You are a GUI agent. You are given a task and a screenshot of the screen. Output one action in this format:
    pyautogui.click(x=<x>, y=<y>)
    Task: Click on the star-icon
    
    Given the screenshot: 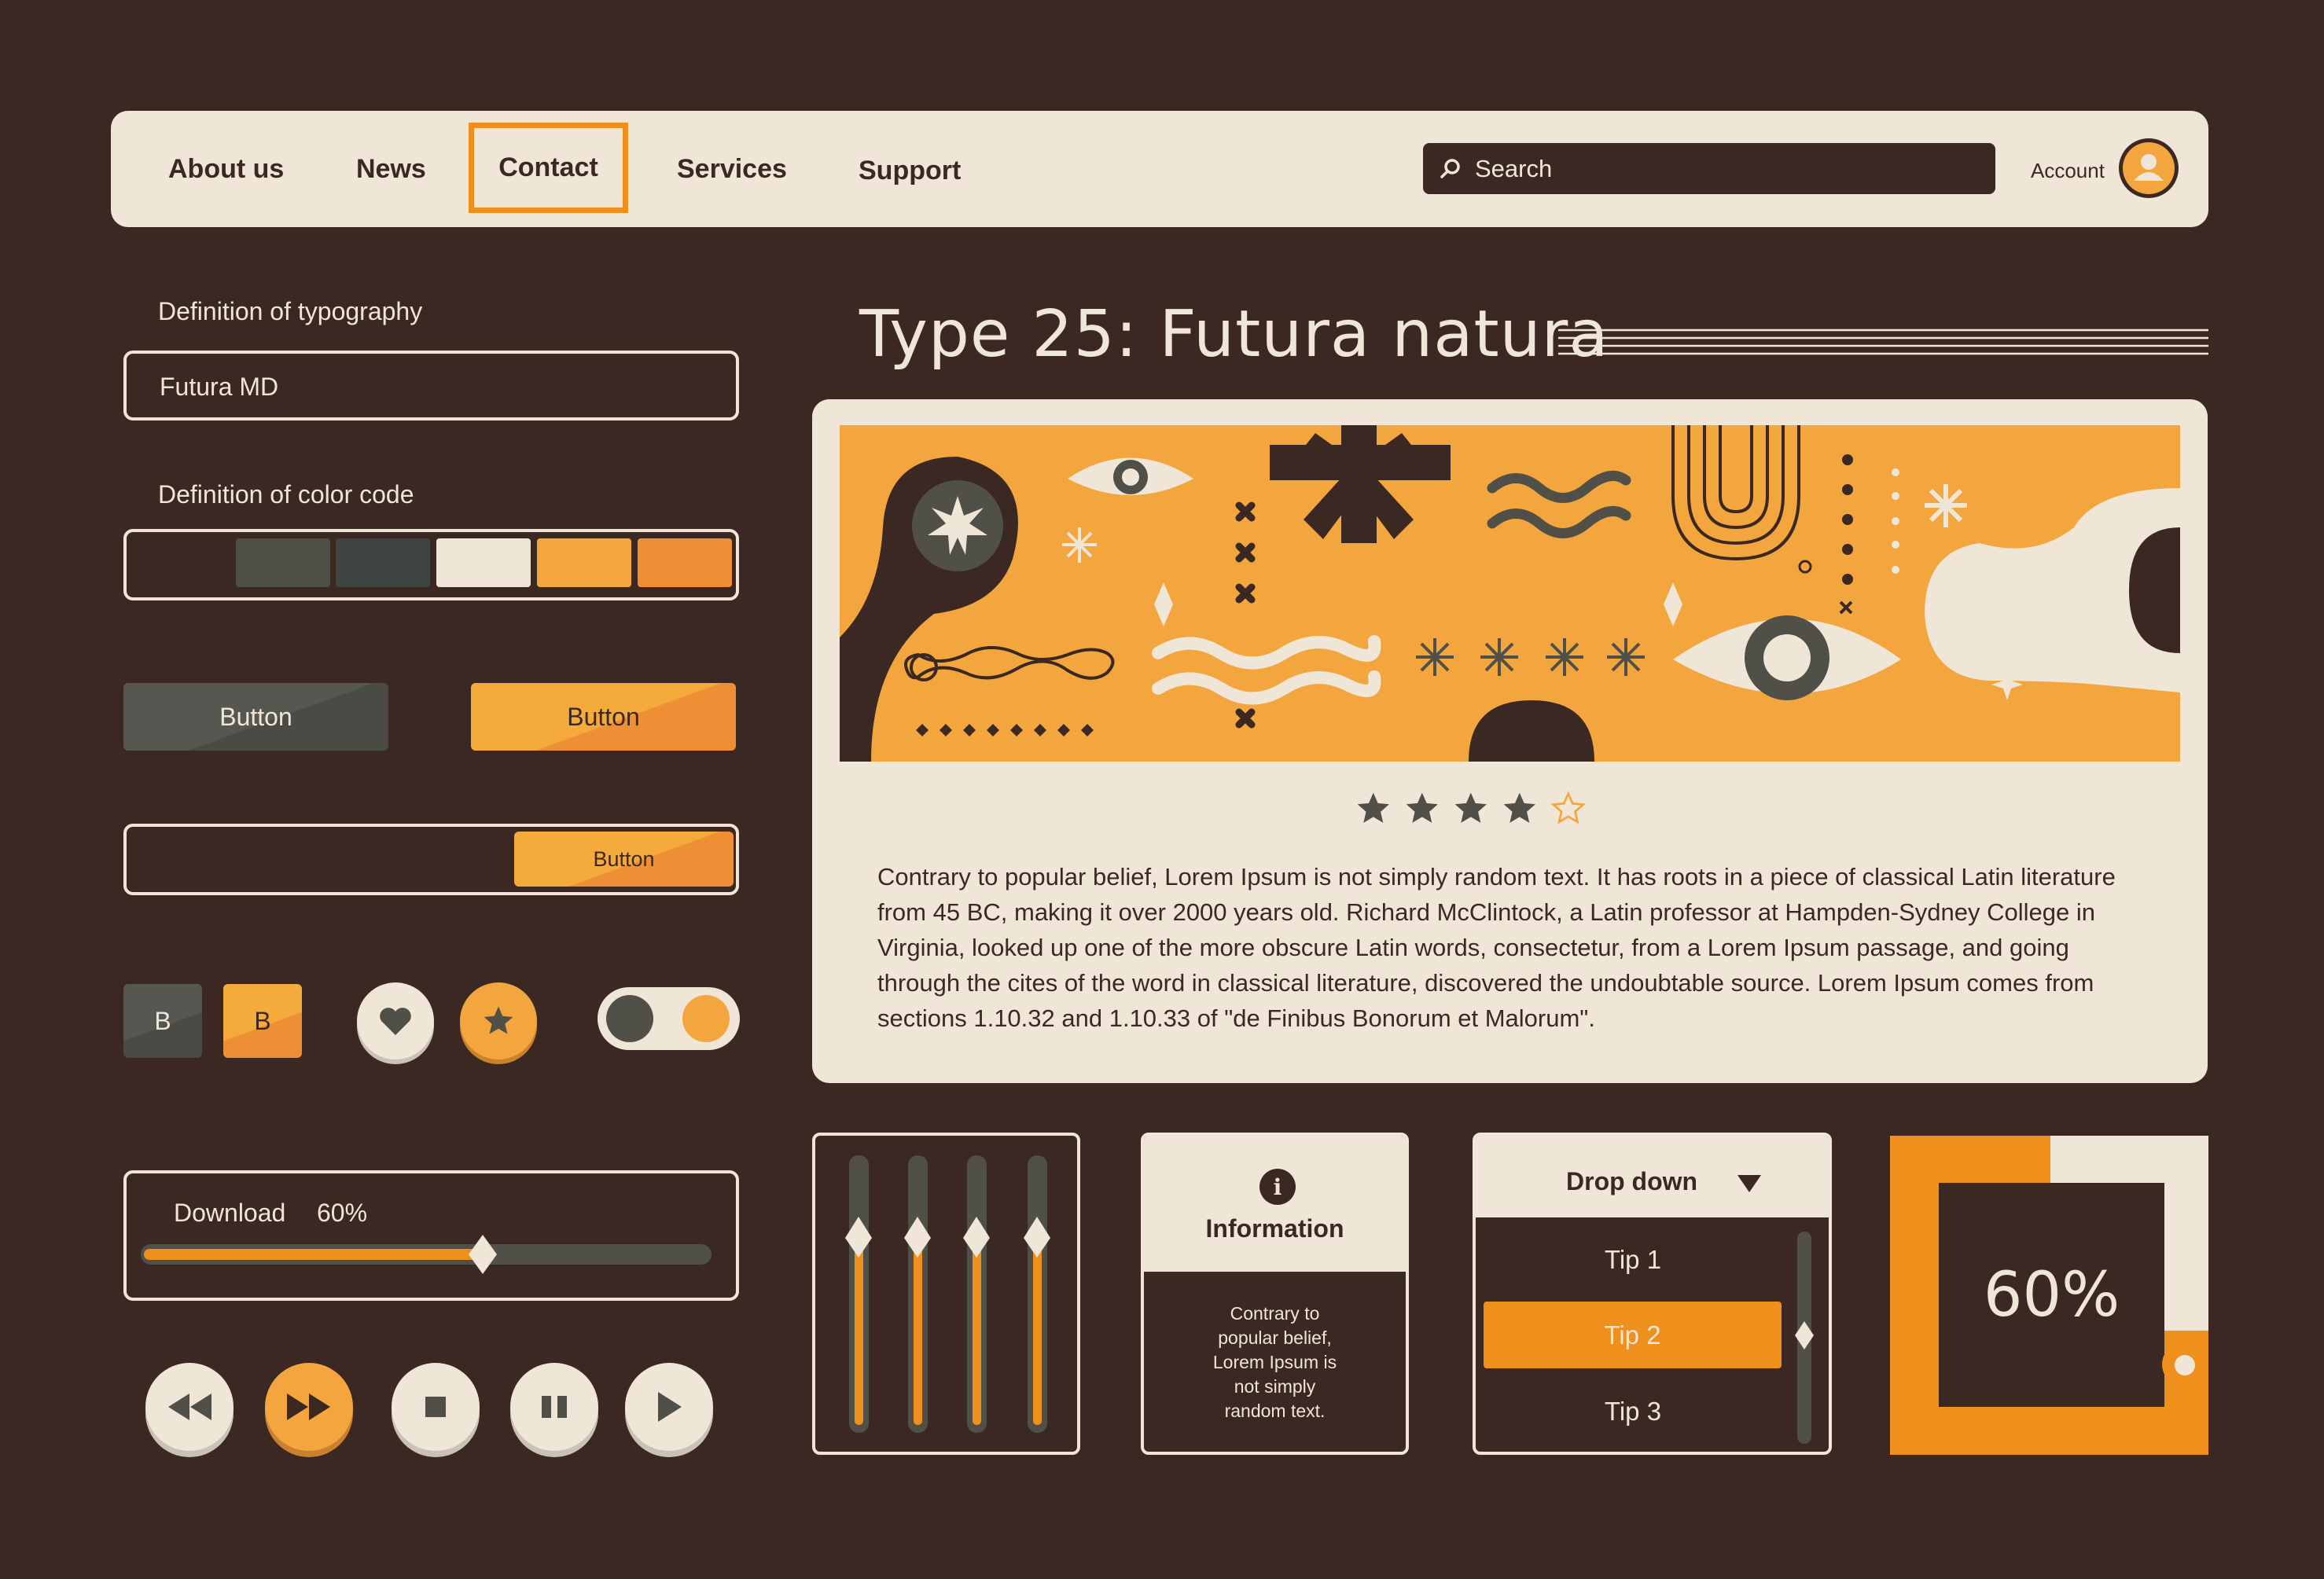 What is the action you would take?
    pyautogui.click(x=498, y=1020)
    